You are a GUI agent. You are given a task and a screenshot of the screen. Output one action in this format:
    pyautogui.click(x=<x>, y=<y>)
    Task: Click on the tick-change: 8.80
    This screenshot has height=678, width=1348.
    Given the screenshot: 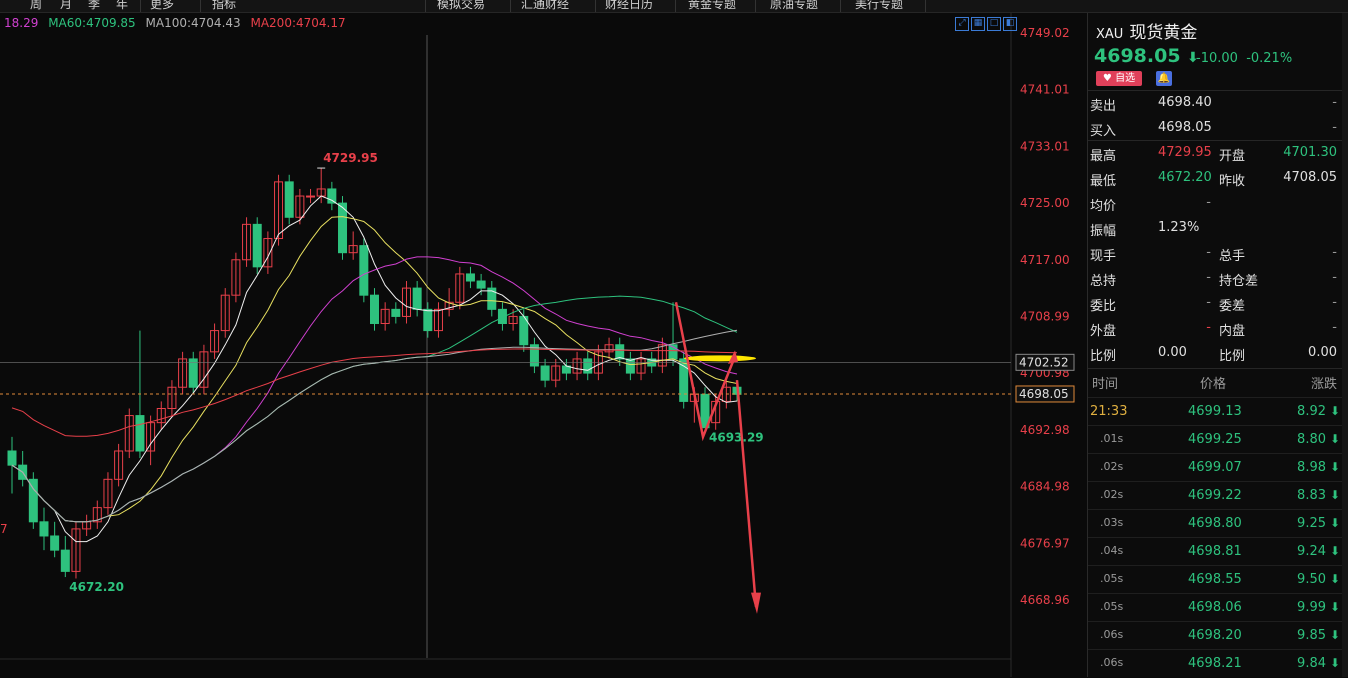 What is the action you would take?
    pyautogui.click(x=1311, y=439)
    